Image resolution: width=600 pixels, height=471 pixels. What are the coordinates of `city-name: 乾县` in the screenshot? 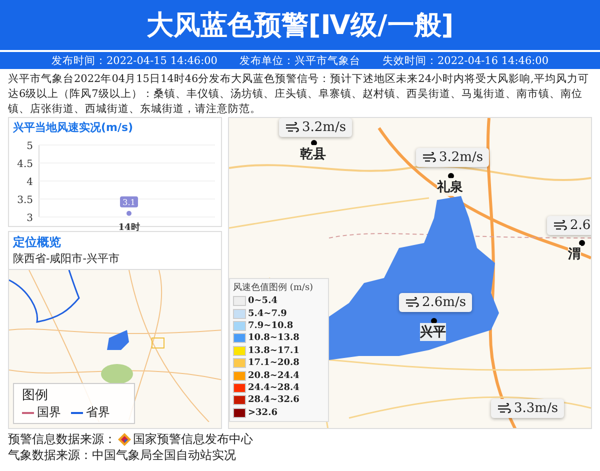 It's located at (313, 154).